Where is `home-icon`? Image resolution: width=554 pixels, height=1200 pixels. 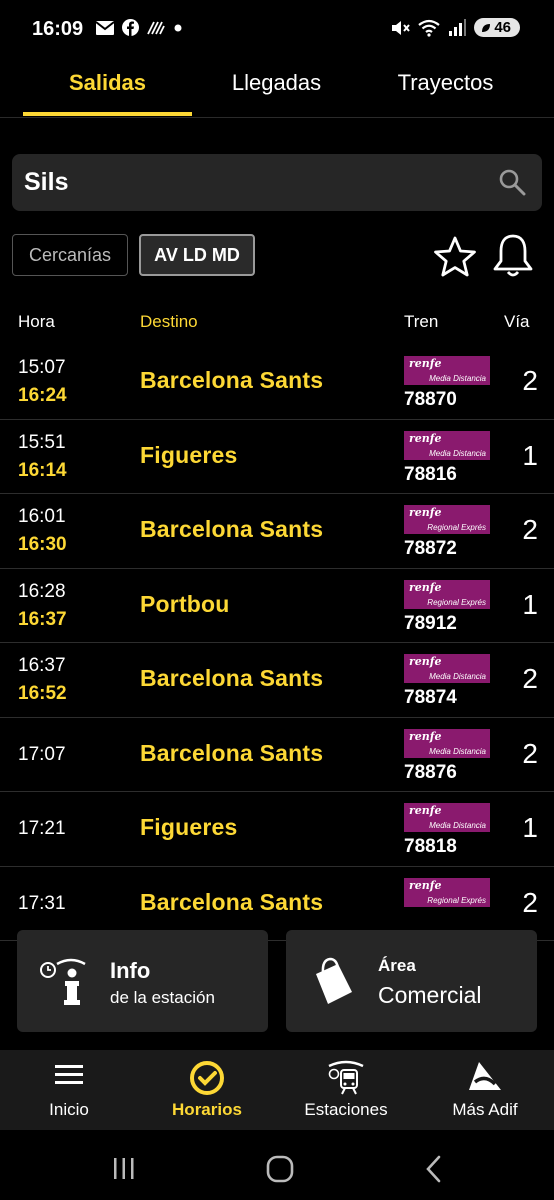
home-icon is located at coordinates (280, 1169).